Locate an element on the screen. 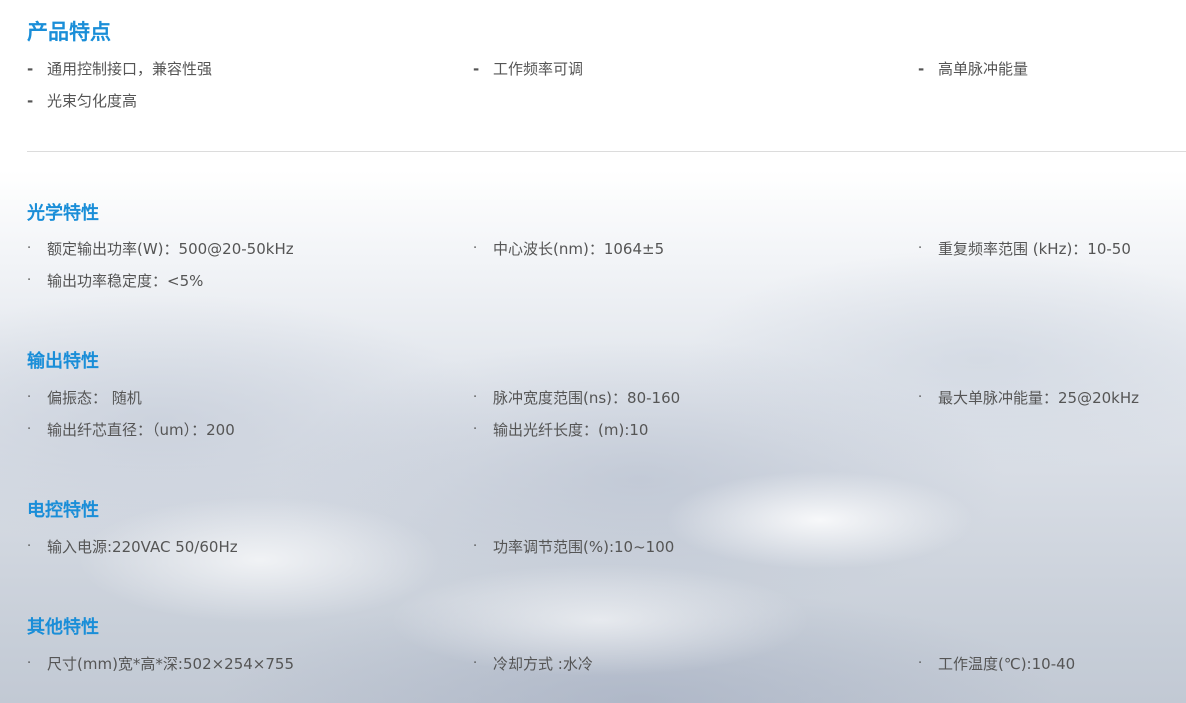 This screenshot has height=703, width=1186. spec-text: 工作温度(℃):10-40 is located at coordinates (1007, 664).